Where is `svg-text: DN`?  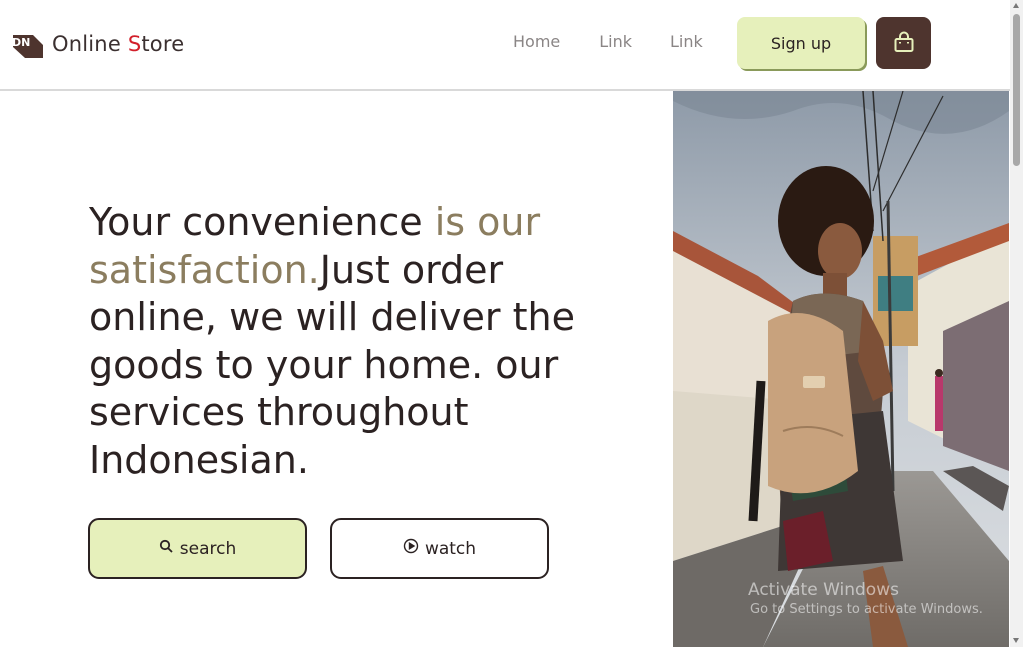
svg-text: DN is located at coordinates (21, 42).